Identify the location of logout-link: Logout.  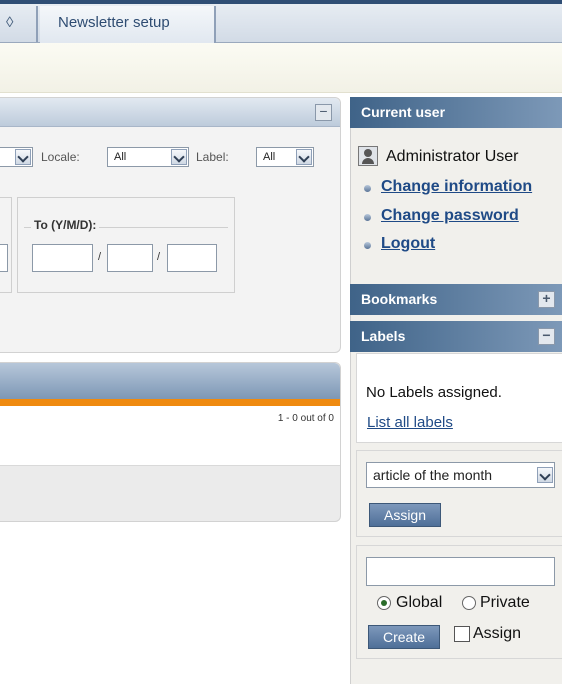
(408, 244).